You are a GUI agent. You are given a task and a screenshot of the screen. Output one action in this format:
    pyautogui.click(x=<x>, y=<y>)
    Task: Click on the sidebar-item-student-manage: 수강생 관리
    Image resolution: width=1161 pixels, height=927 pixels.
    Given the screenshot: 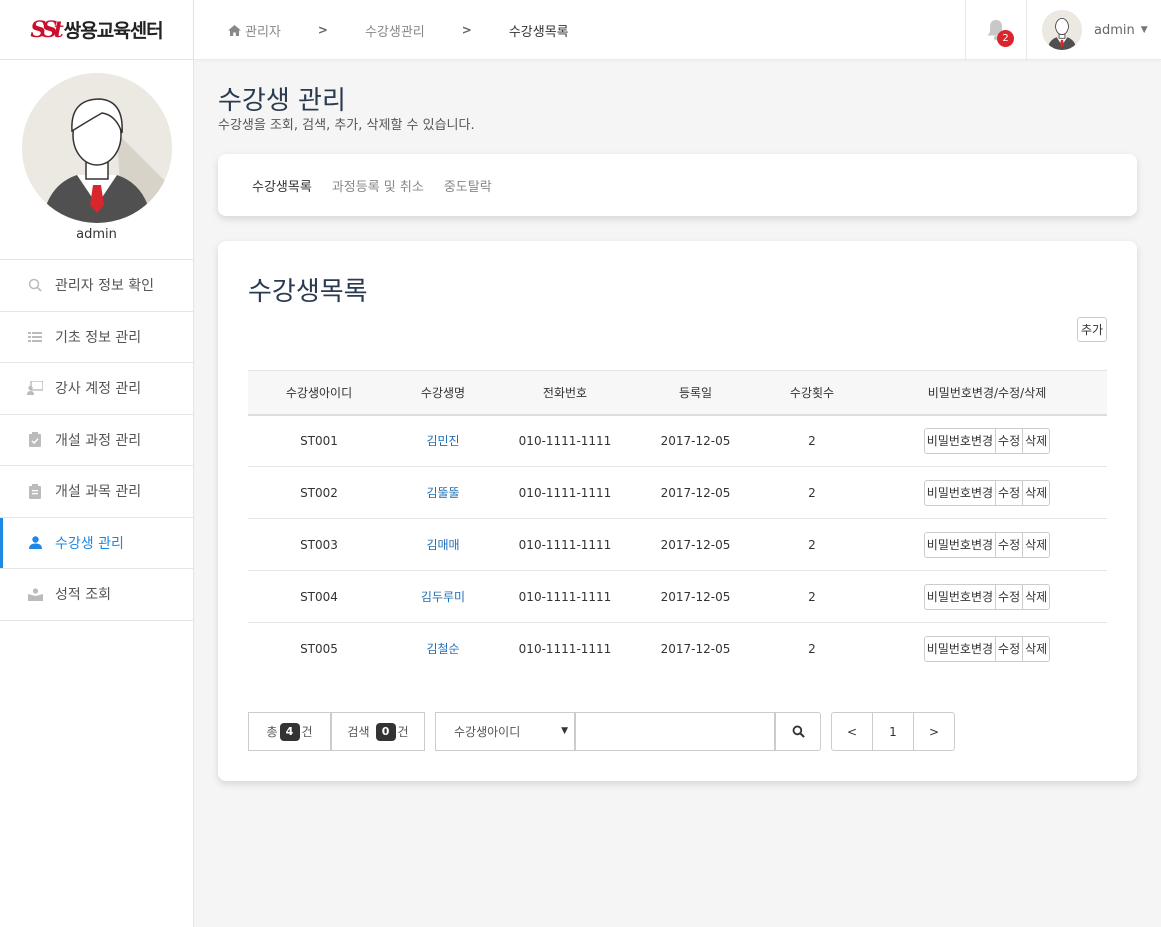 What is the action you would take?
    pyautogui.click(x=96, y=543)
    